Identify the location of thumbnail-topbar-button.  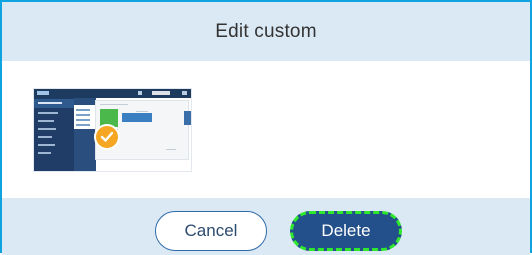
(161, 93).